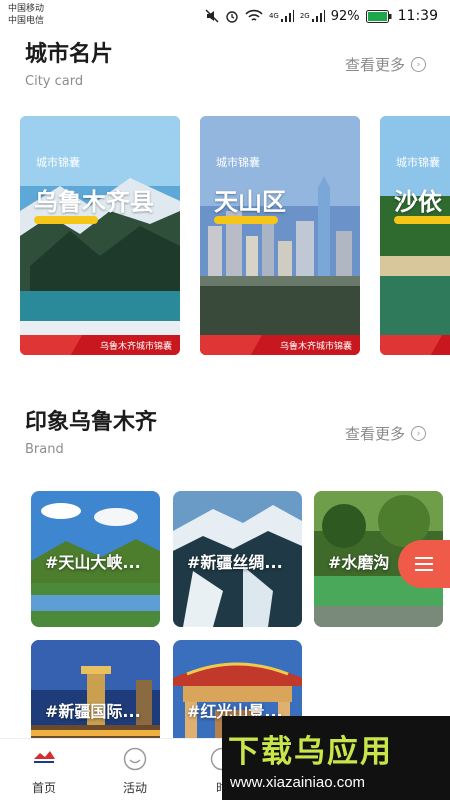 This screenshot has width=450, height=800. Describe the element at coordinates (254, 15) in the screenshot. I see `wifi-icon` at that location.